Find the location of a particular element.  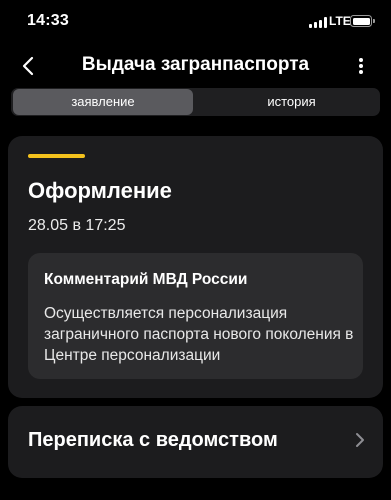

comment-title: Комментарий МВД России is located at coordinates (146, 279).